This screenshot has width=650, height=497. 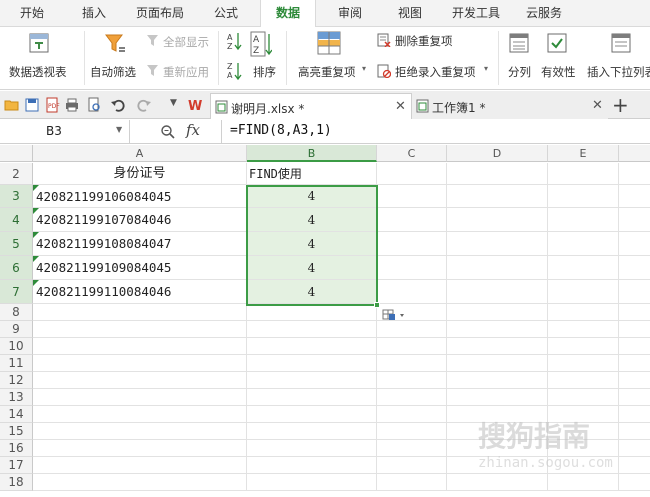 What do you see at coordinates (583, 482) in the screenshot?
I see `cell-e18` at bounding box center [583, 482].